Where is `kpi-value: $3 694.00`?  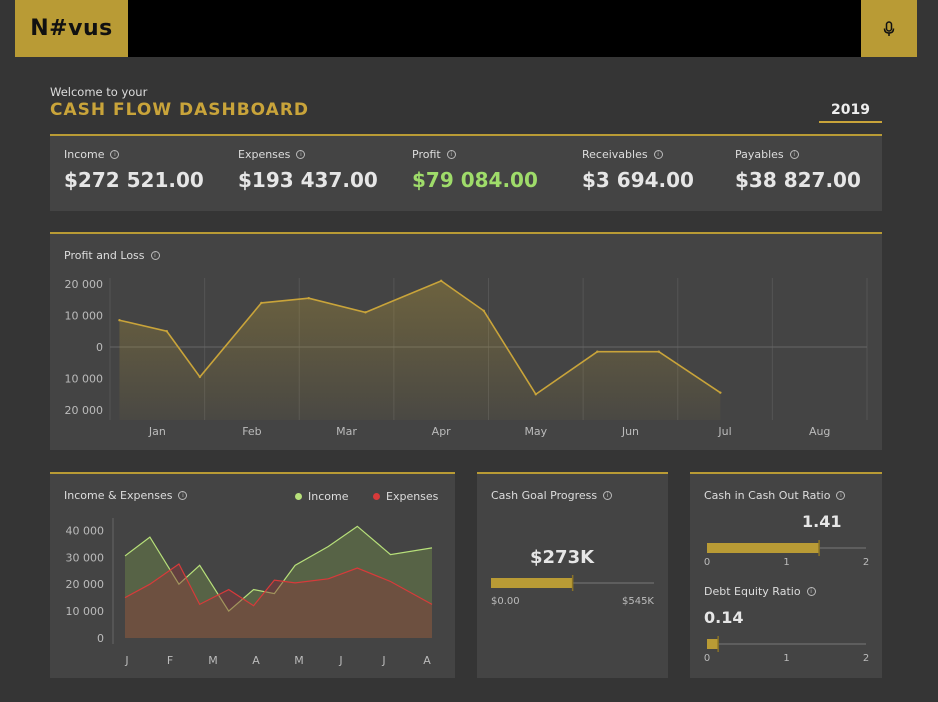 kpi-value: $3 694.00 is located at coordinates (638, 180).